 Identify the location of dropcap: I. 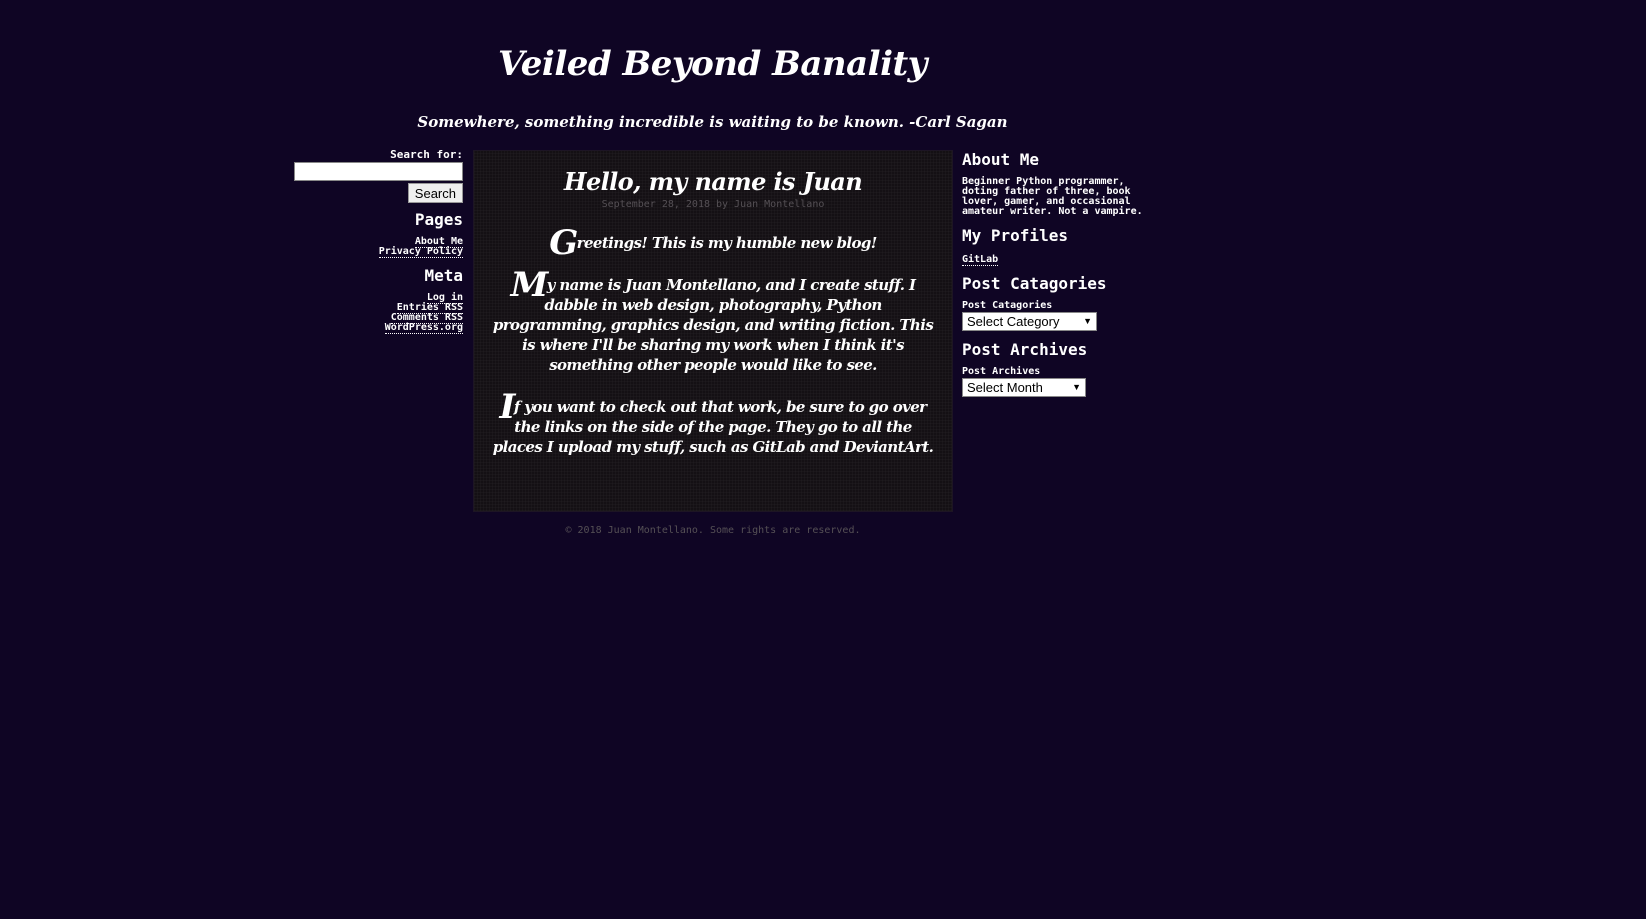
(507, 407).